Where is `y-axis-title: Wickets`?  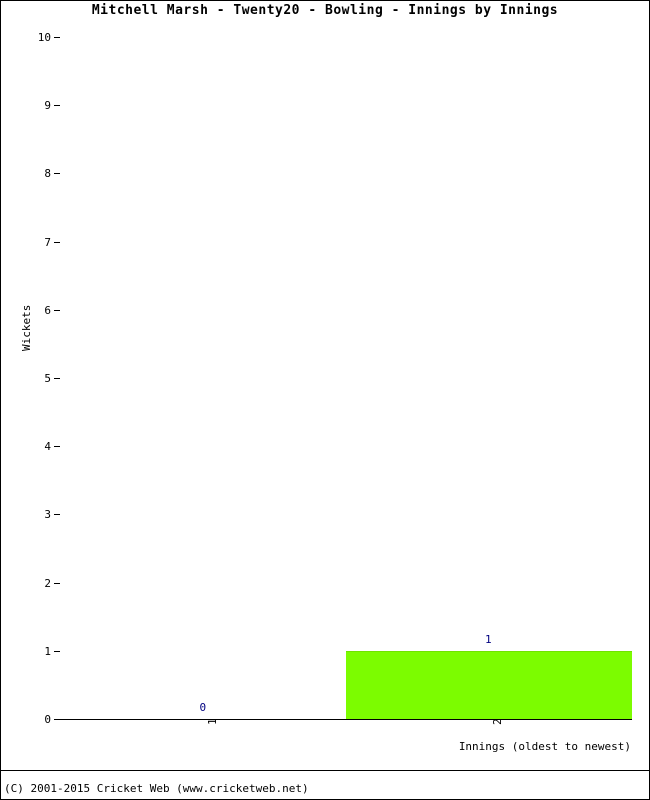
y-axis-title: Wickets is located at coordinates (26, 327).